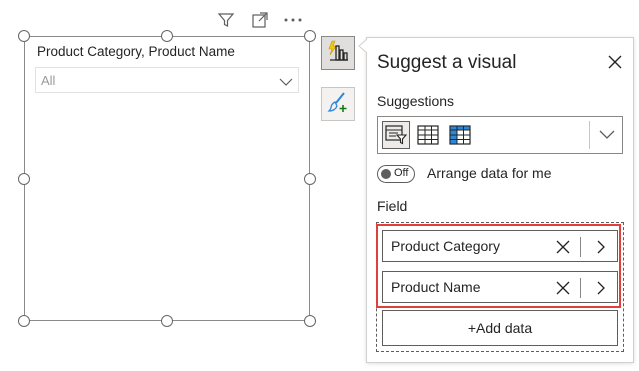 The image size is (639, 371). I want to click on suggestions-selector, so click(500, 135).